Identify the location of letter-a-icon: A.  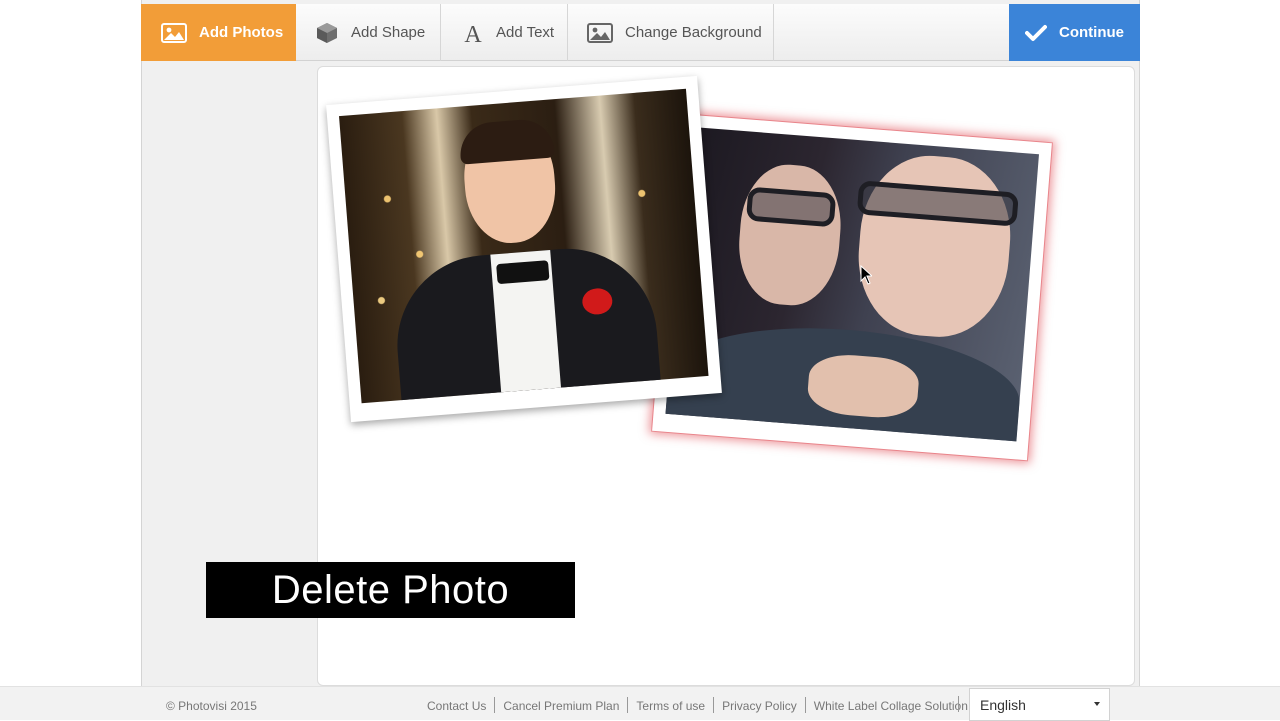
(473, 33).